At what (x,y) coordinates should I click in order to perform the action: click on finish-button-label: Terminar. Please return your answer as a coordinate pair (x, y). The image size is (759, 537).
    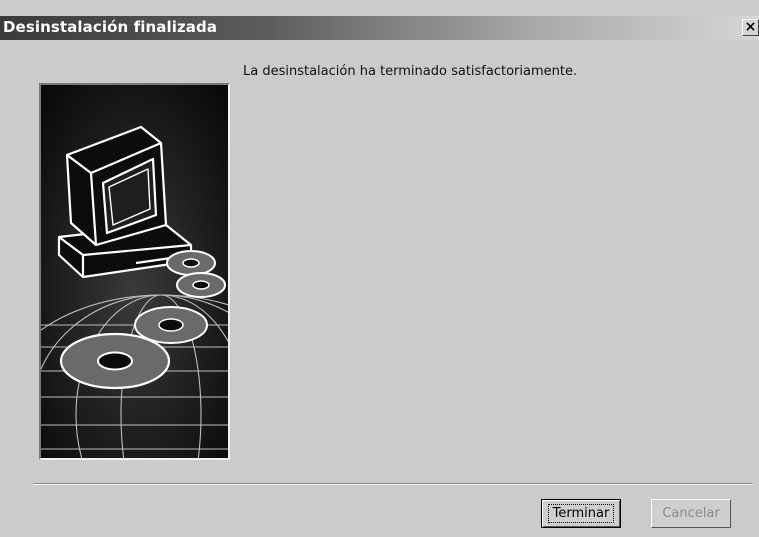
    Looking at the image, I should click on (581, 513).